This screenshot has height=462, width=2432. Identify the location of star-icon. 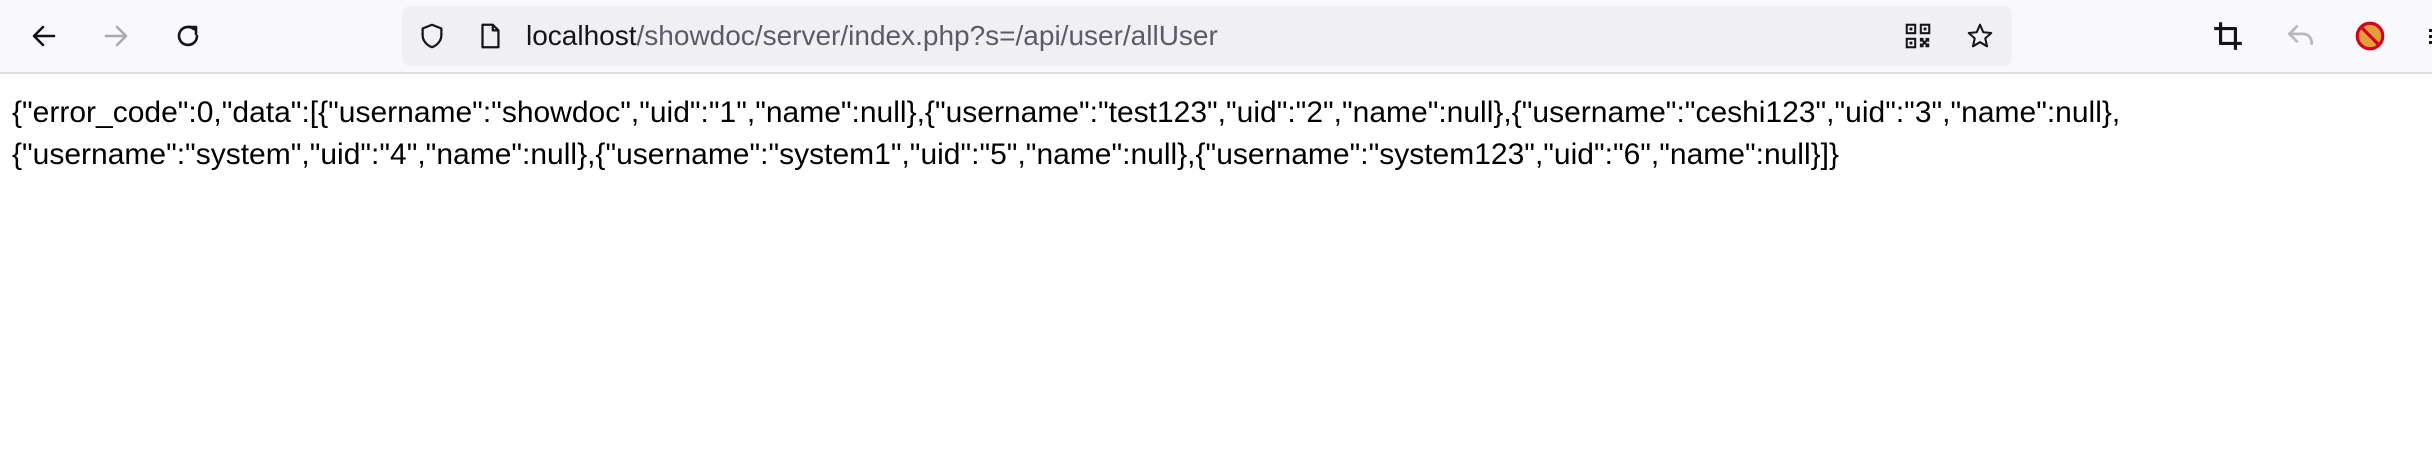
(1980, 36).